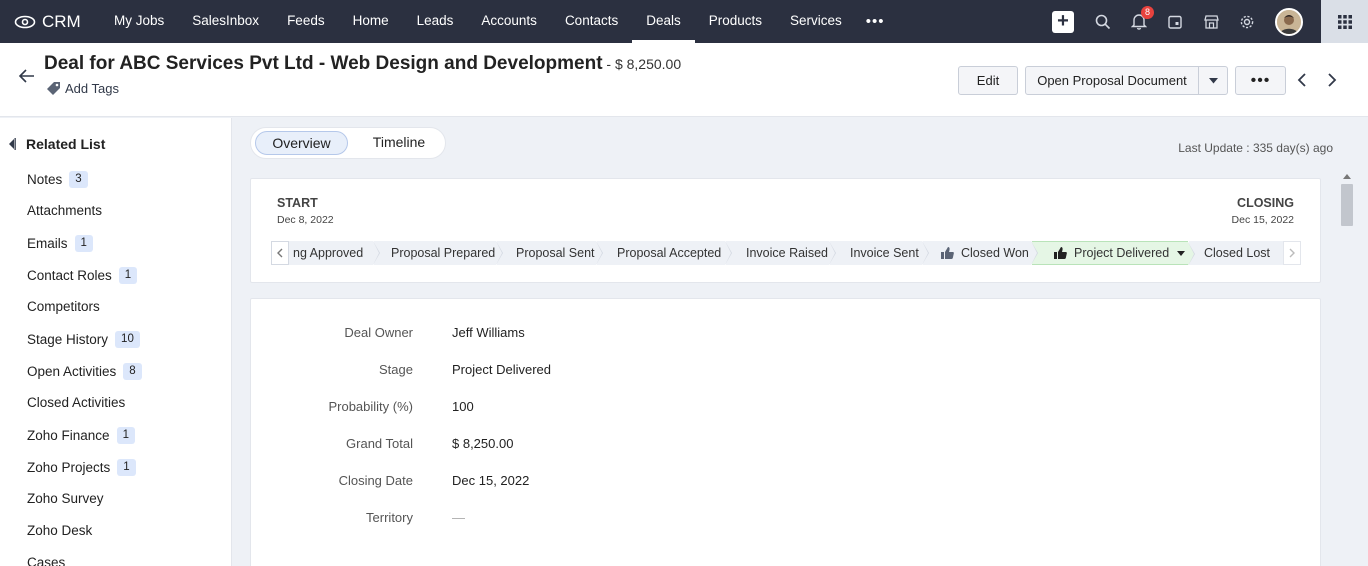  I want to click on scrollbar-thumb, so click(1347, 205).